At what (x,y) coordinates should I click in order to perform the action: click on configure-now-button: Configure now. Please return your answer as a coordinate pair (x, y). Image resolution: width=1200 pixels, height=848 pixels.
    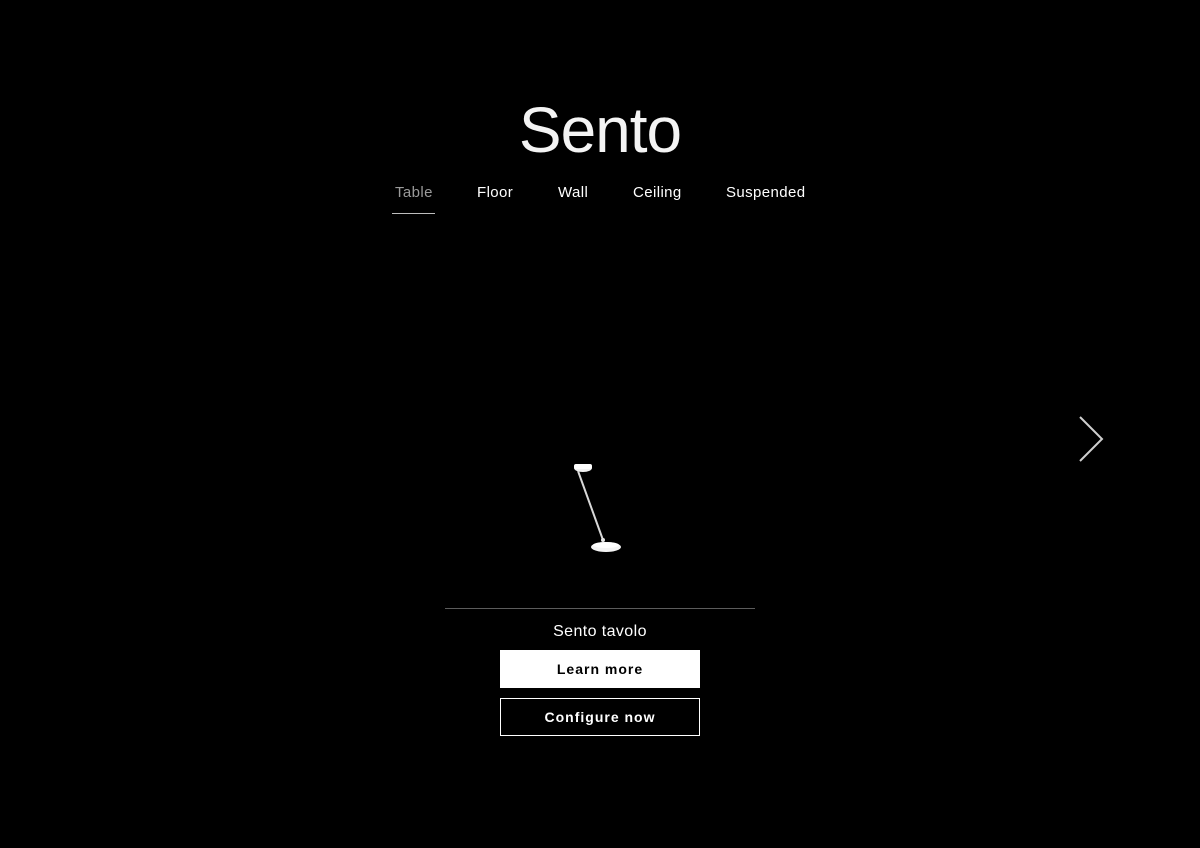
    Looking at the image, I should click on (600, 717).